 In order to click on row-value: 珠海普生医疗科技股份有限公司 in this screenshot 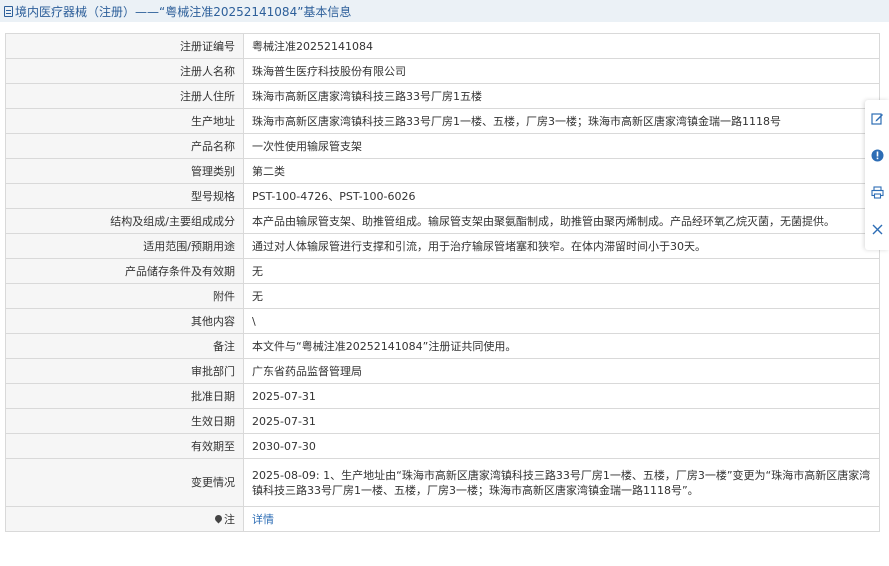, I will do `click(561, 71)`.